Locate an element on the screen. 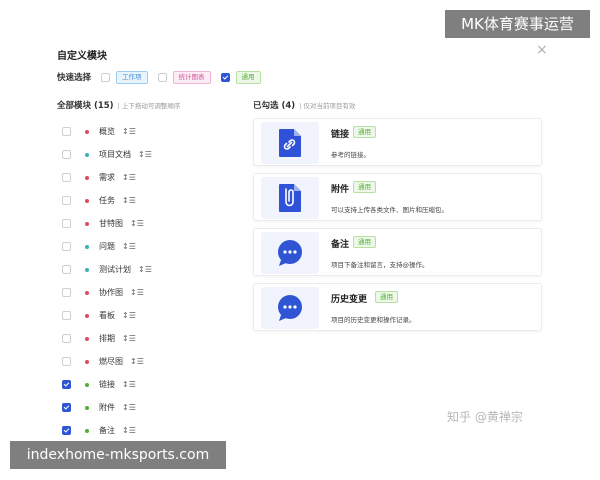 This screenshot has height=480, width=600. module-item: 需求 ↕☰ is located at coordinates (107, 177).